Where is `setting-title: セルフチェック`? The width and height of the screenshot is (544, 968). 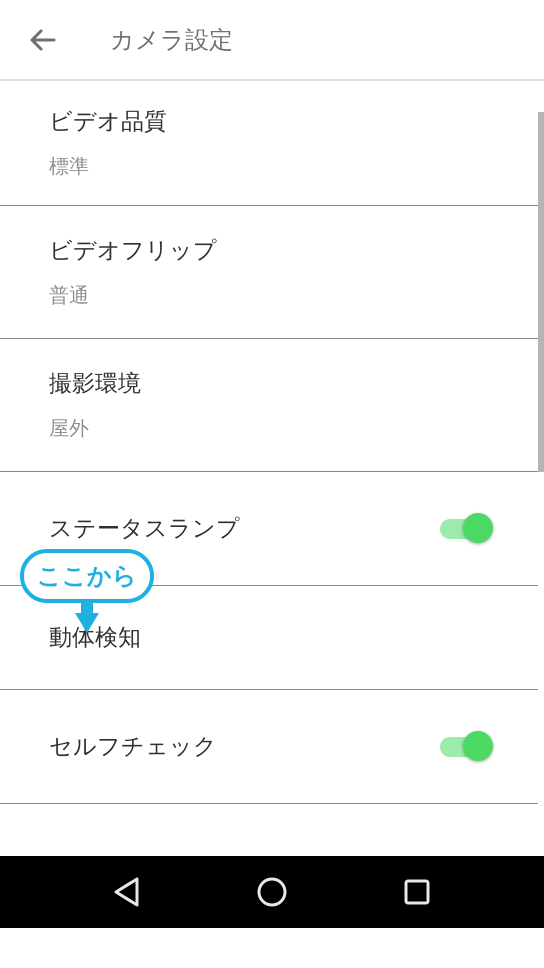
setting-title: セルフチェック is located at coordinates (133, 747).